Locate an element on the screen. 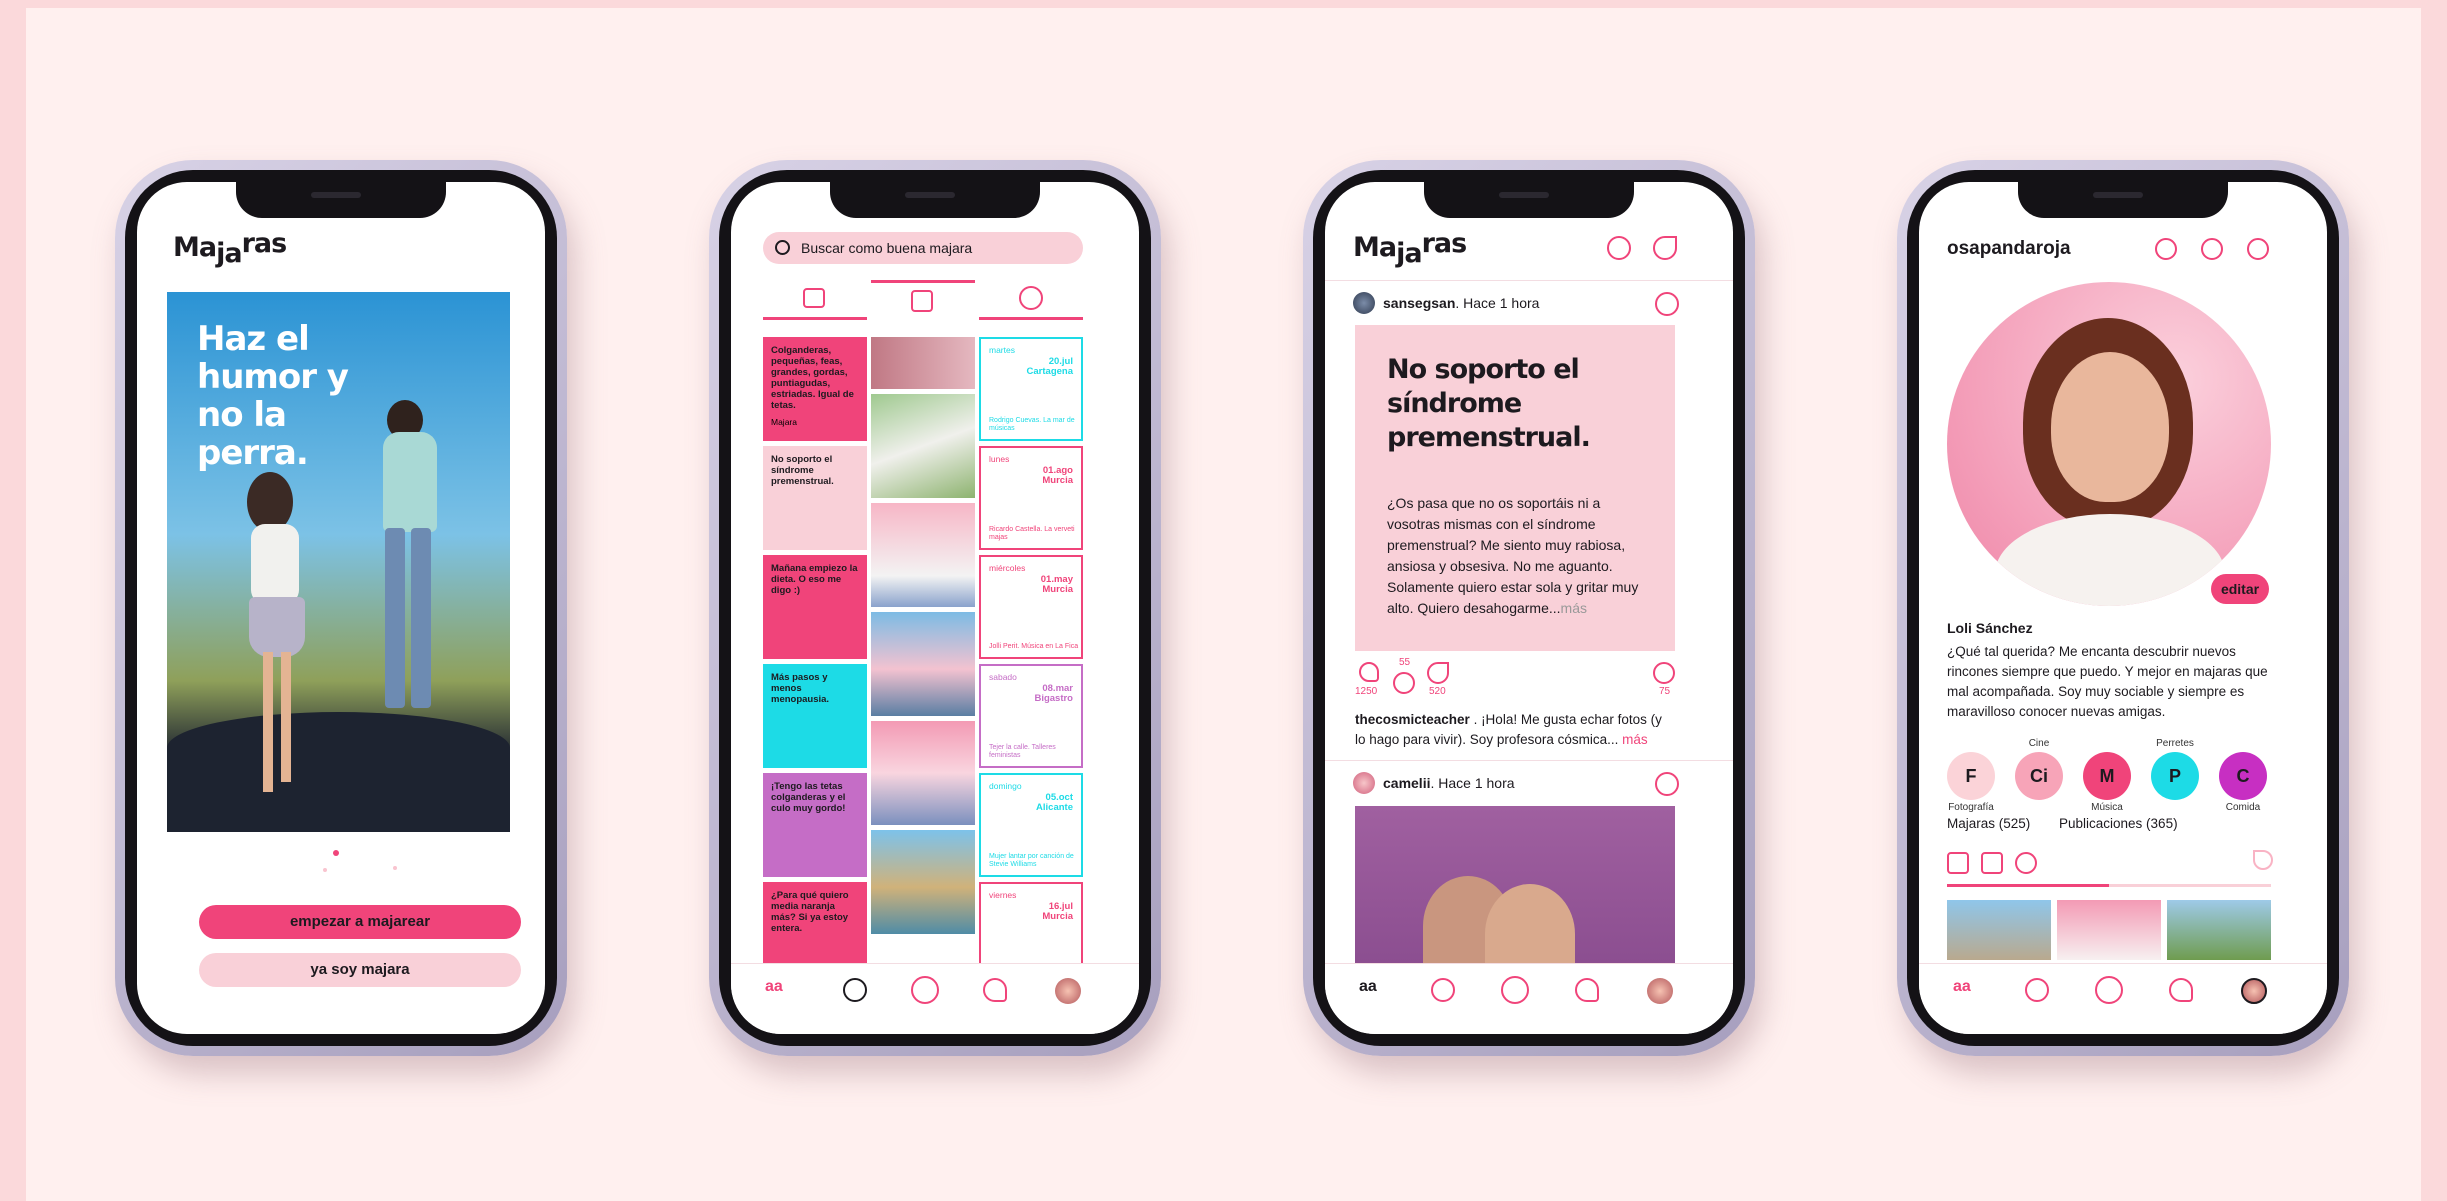  profile-username: osapandaroja is located at coordinates (2009, 248).